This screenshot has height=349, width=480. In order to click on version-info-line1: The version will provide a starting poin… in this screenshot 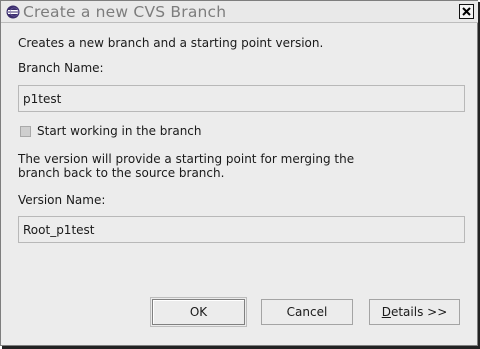, I will do `click(186, 159)`.